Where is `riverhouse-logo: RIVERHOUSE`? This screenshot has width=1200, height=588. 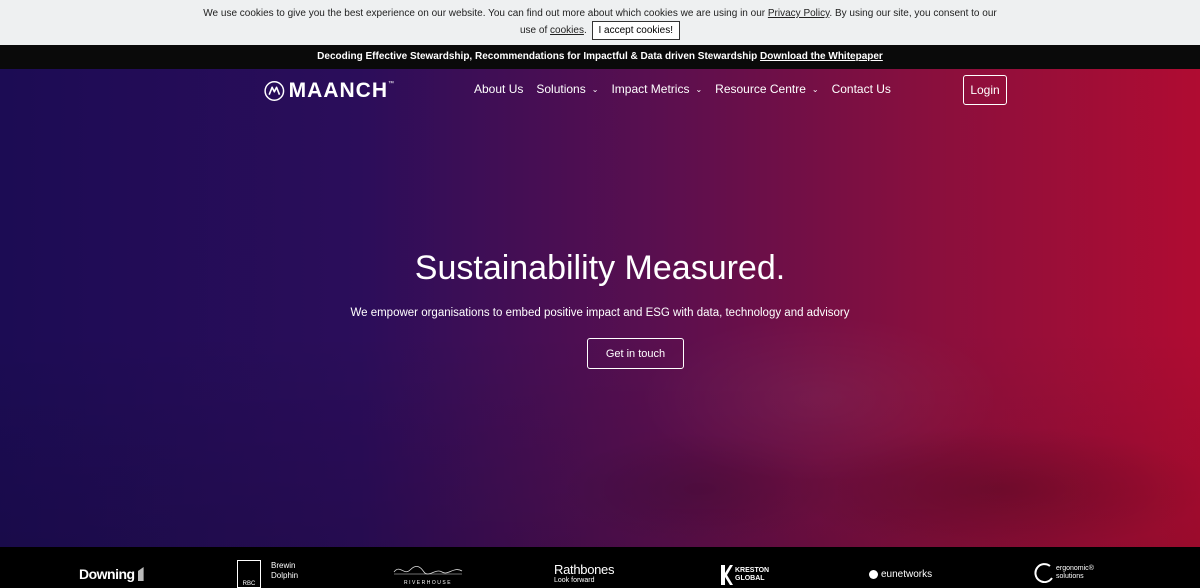 riverhouse-logo: RIVERHOUSE is located at coordinates (428, 574).